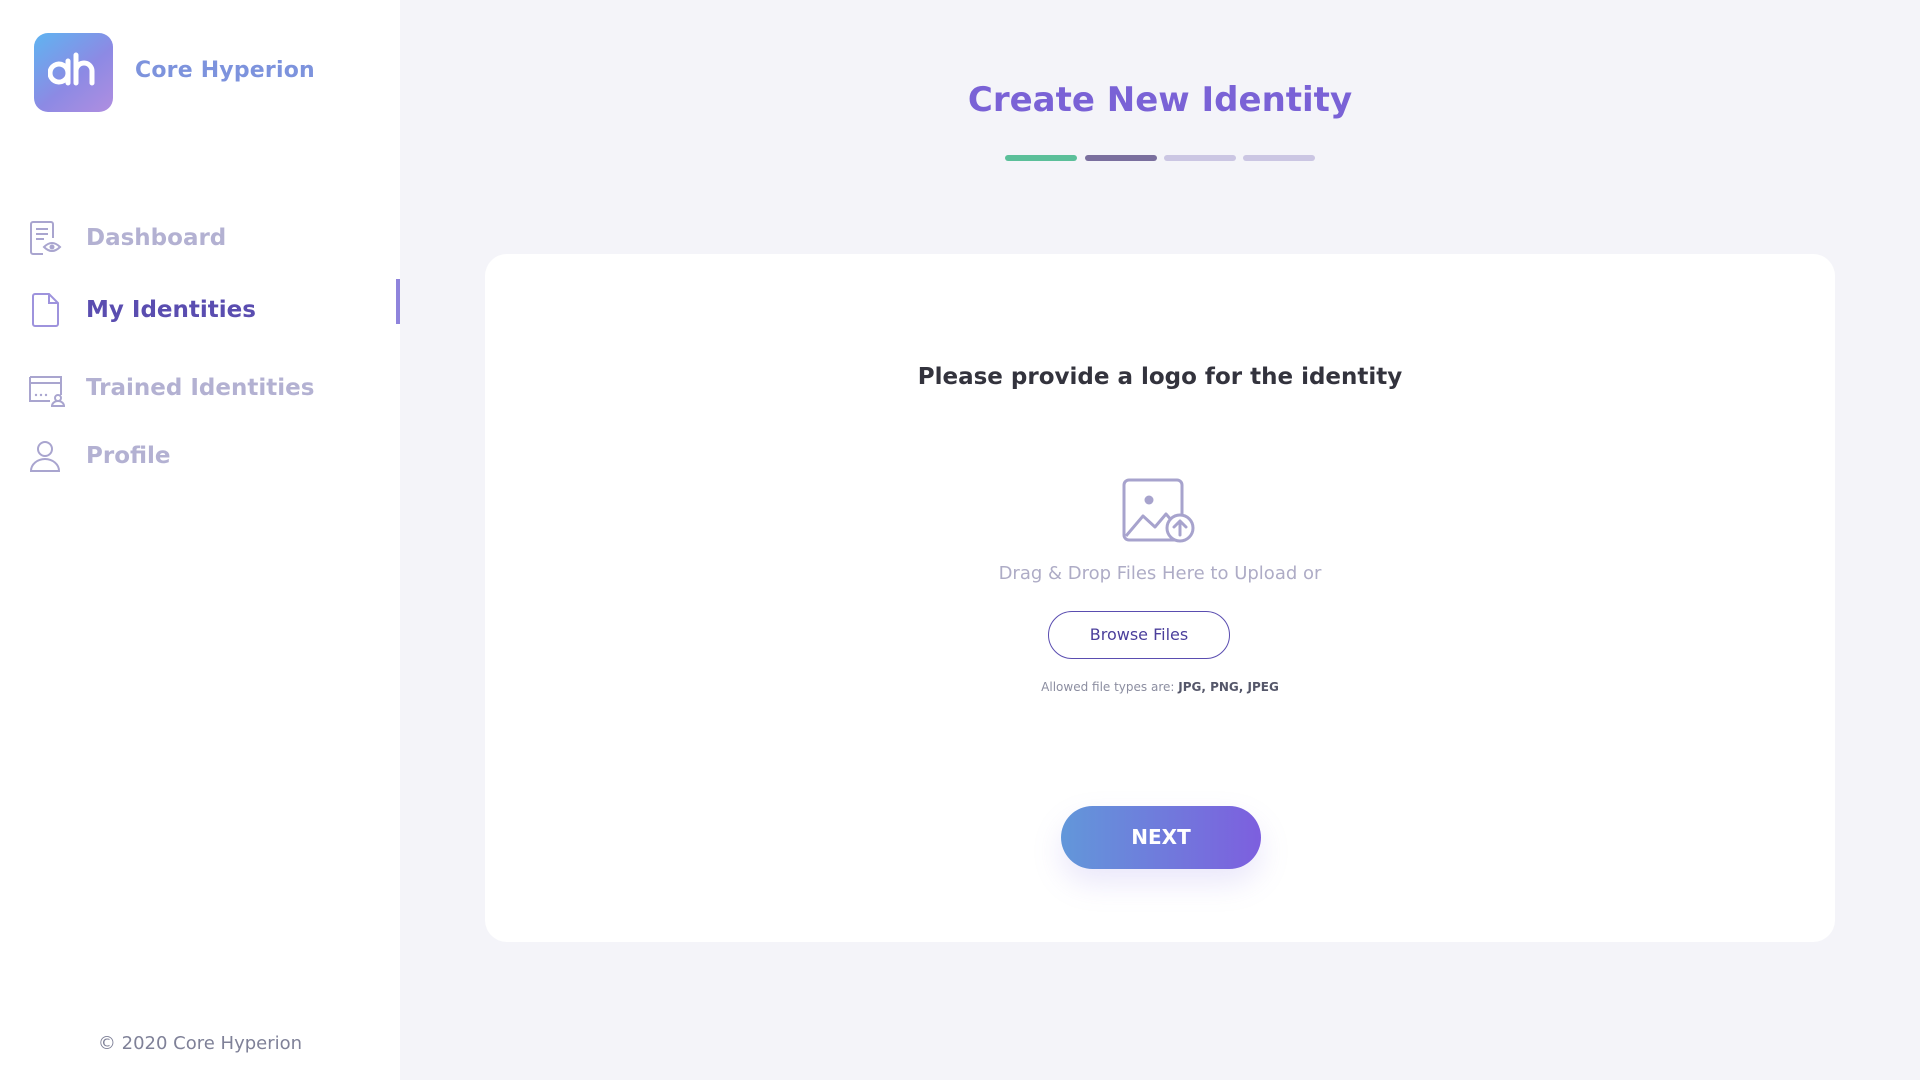 The image size is (1920, 1080). What do you see at coordinates (1139, 635) in the screenshot?
I see `browse-files-button: Browse Files` at bounding box center [1139, 635].